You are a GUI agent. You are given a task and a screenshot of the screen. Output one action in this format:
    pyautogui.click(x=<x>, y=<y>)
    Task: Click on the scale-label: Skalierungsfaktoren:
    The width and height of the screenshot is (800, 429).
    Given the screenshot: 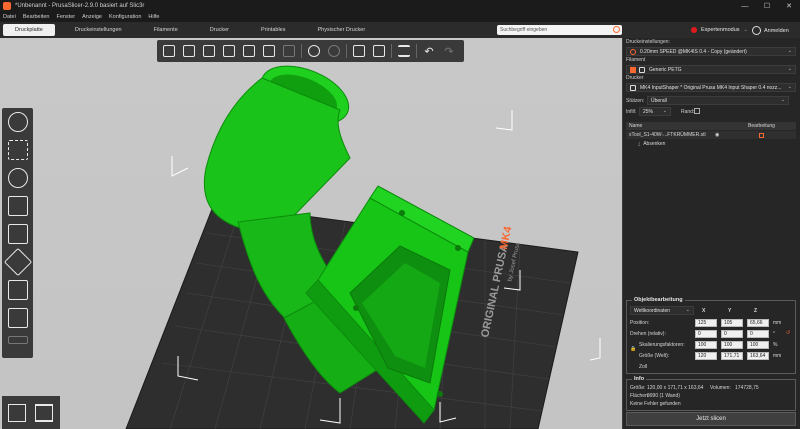 What is the action you would take?
    pyautogui.click(x=662, y=345)
    